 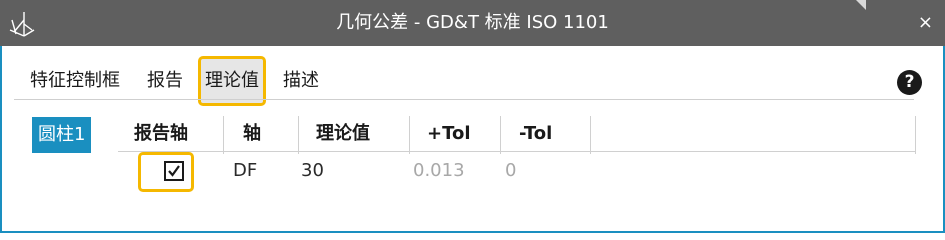 I want to click on table-cell-plus-tol: 0.013, so click(x=439, y=171).